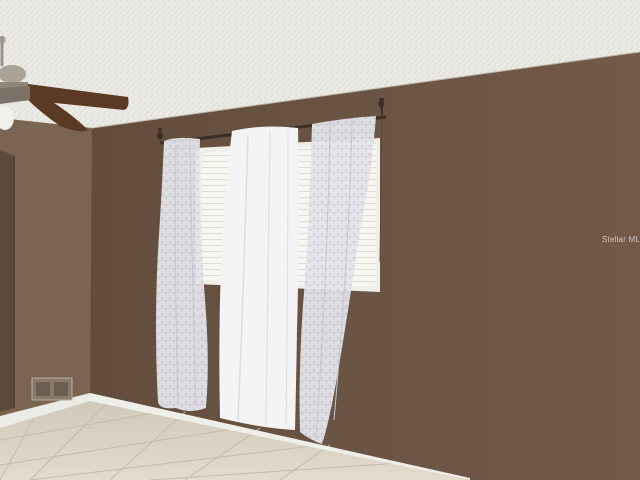 The width and height of the screenshot is (640, 480). What do you see at coordinates (7, 281) in the screenshot?
I see `doorway-edge` at bounding box center [7, 281].